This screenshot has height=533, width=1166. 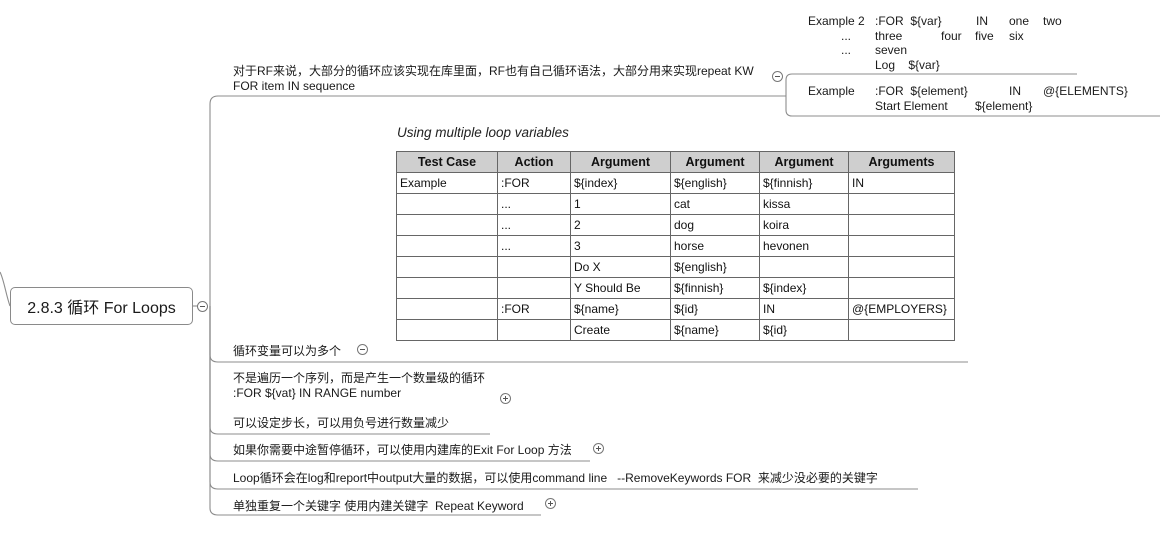 I want to click on table-cell: dog, so click(x=715, y=225).